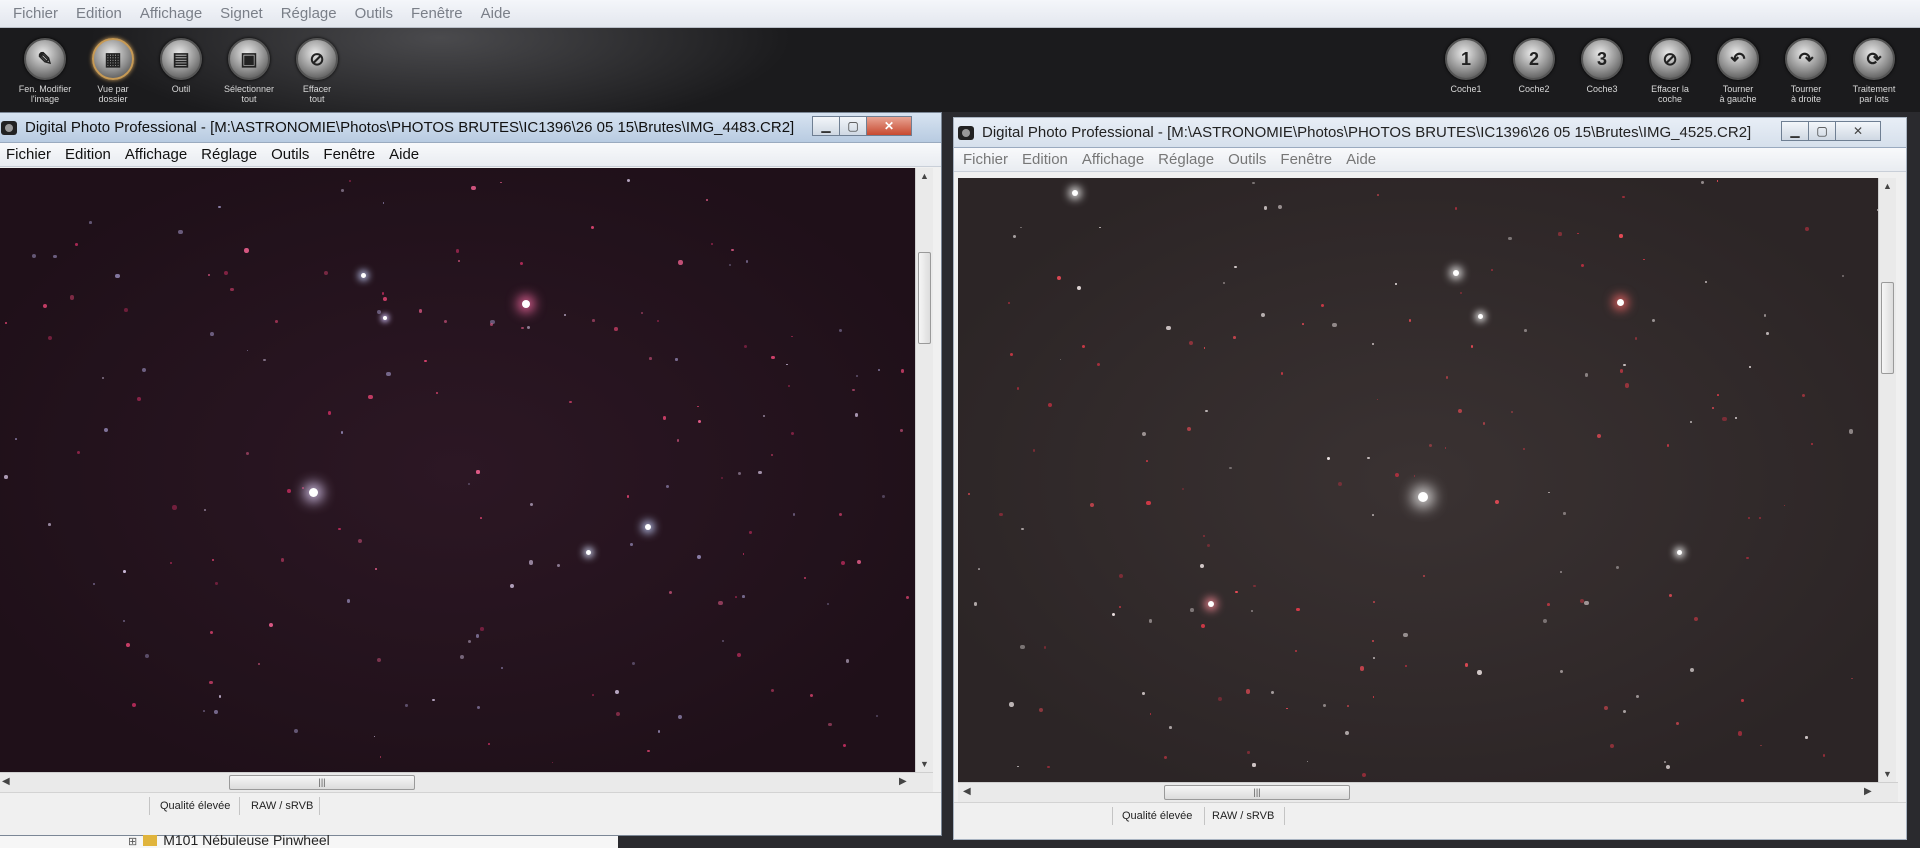 This screenshot has height=848, width=1920. What do you see at coordinates (1534, 66) in the screenshot?
I see `check-mark-2-button: 2 Coche2` at bounding box center [1534, 66].